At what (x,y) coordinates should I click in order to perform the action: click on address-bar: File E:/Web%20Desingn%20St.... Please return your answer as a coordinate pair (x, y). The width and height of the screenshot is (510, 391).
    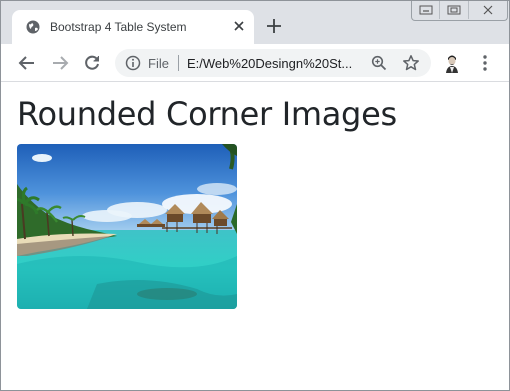
    Looking at the image, I should click on (273, 63).